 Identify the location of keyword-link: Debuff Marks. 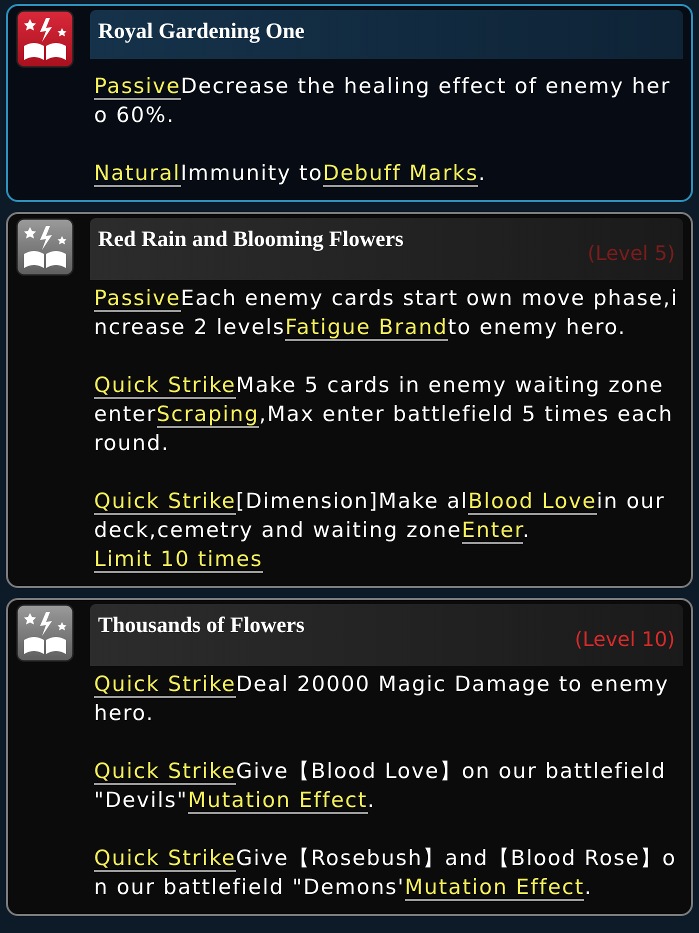
(400, 174).